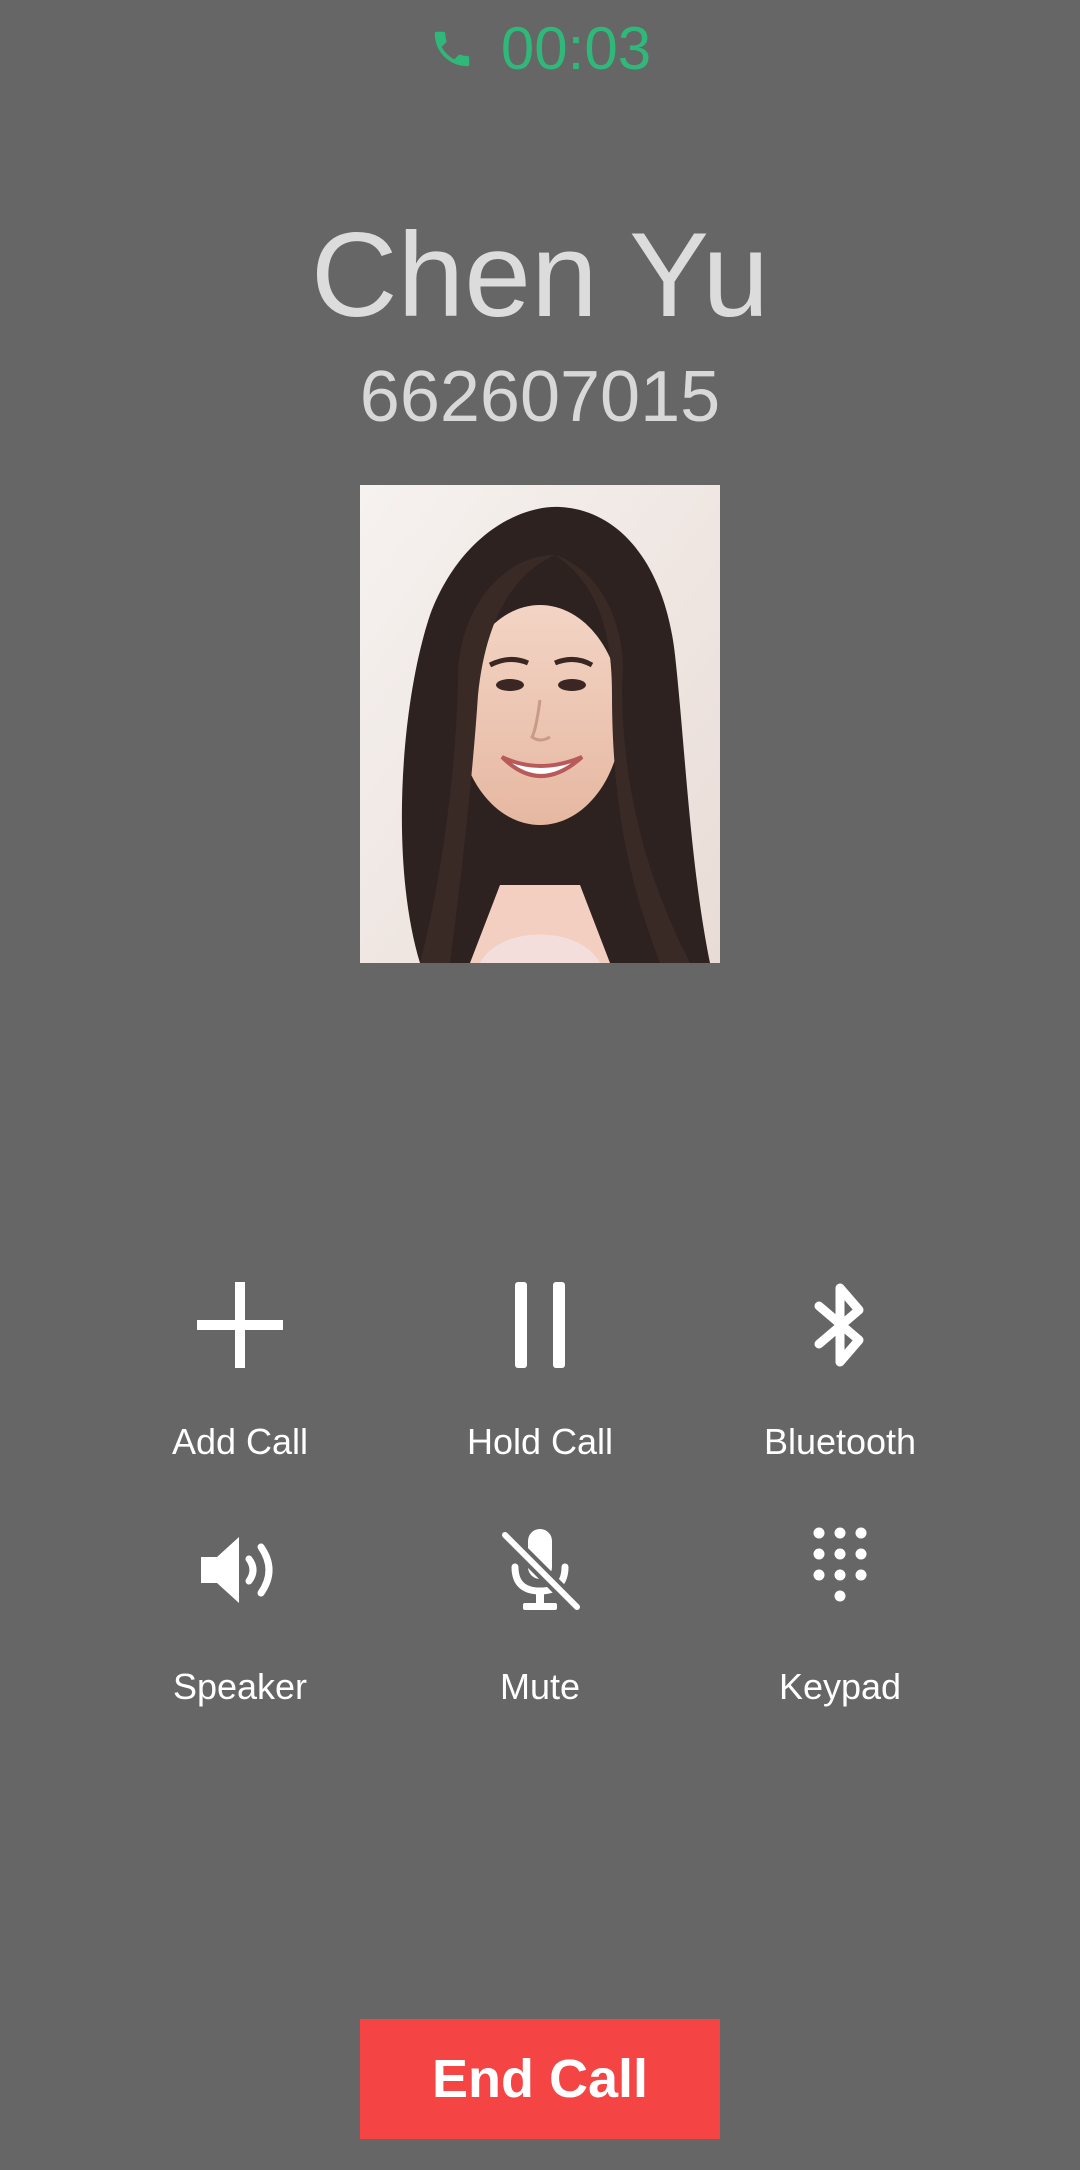 The height and width of the screenshot is (2170, 1080). Describe the element at coordinates (840, 1325) in the screenshot. I see `bluetooth-icon` at that location.